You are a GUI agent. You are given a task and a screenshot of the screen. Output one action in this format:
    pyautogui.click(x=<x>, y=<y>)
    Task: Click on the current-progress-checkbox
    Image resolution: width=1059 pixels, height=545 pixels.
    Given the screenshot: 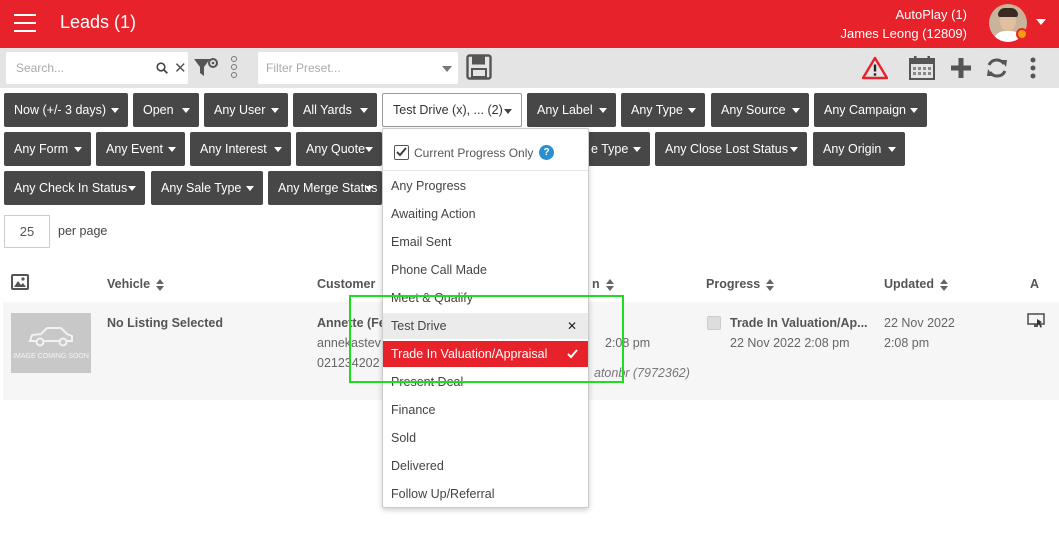 What is the action you would take?
    pyautogui.click(x=401, y=152)
    